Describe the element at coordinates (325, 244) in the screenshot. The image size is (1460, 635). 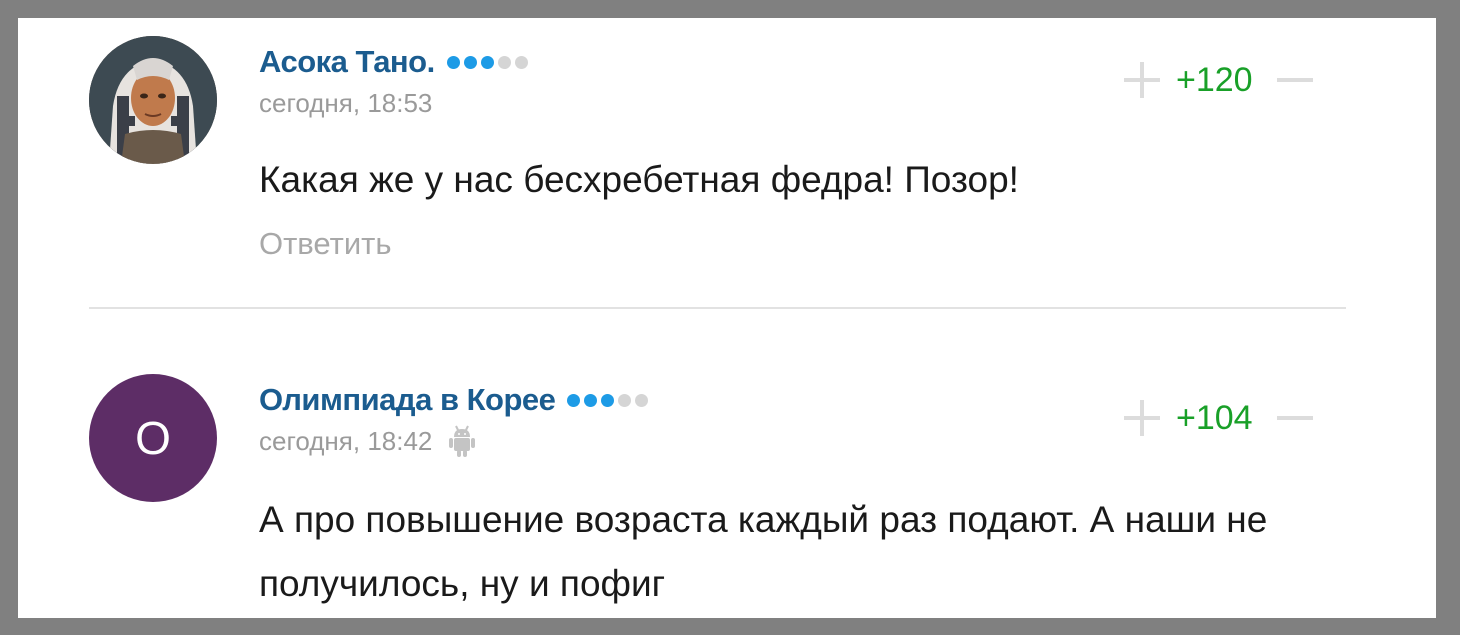
I see `reply-link: Ответить` at that location.